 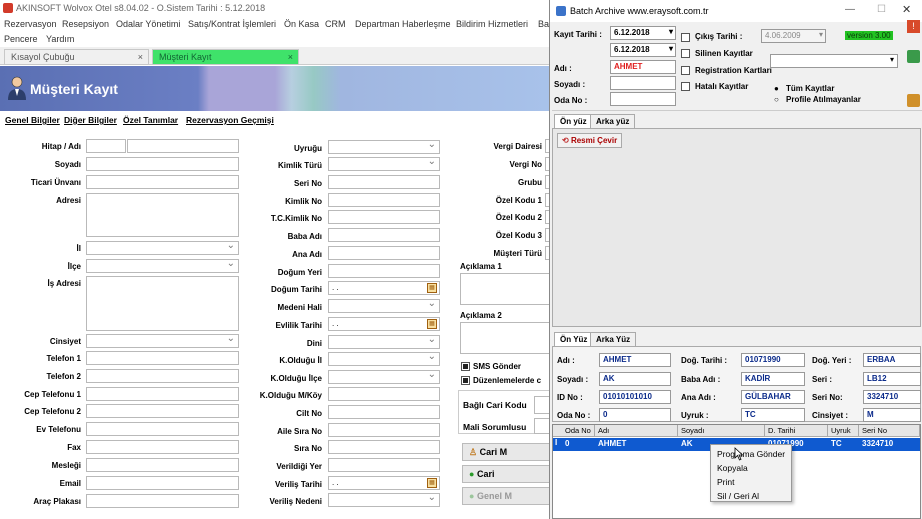 What do you see at coordinates (505, 338) in the screenshot?
I see `aciklama-2-textarea` at bounding box center [505, 338].